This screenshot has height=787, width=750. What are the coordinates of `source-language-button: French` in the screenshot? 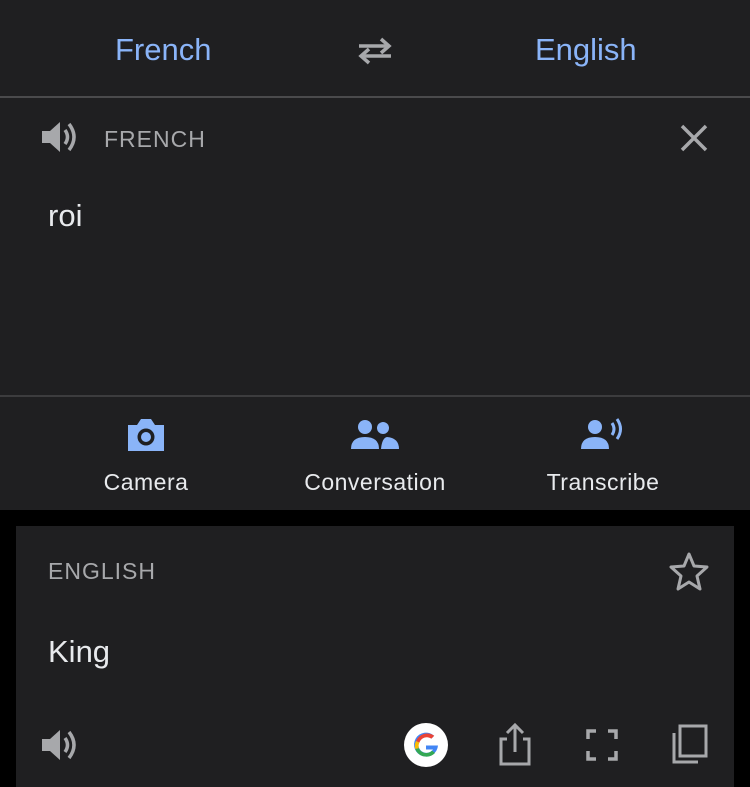 It's located at (163, 50).